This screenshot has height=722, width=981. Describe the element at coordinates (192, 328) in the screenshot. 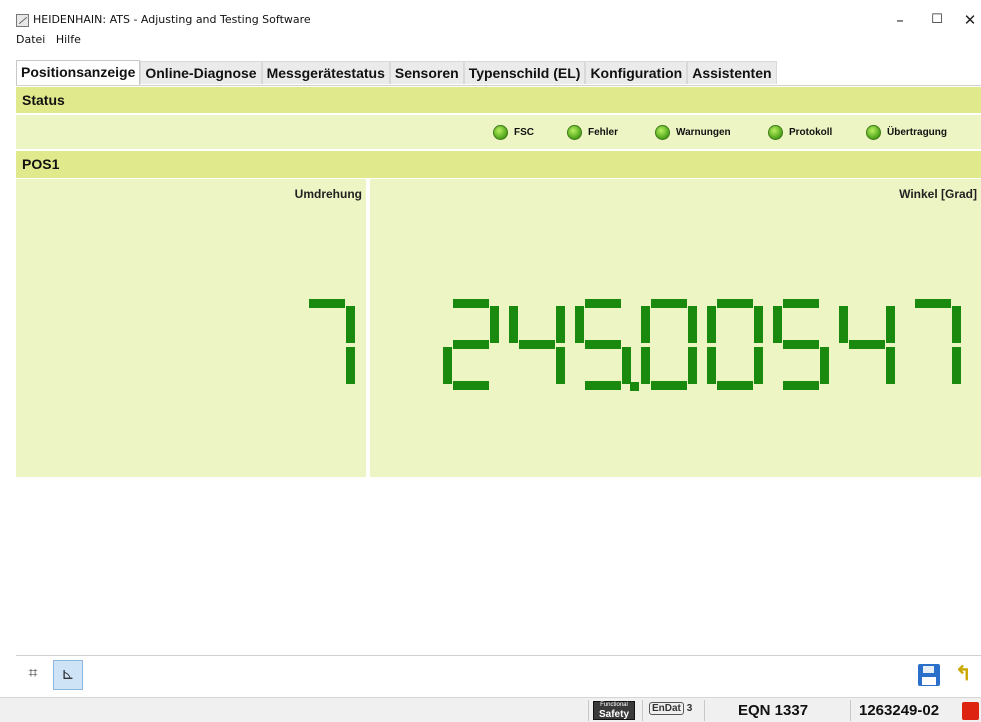

I see `revolution-display: Umdrehung` at that location.